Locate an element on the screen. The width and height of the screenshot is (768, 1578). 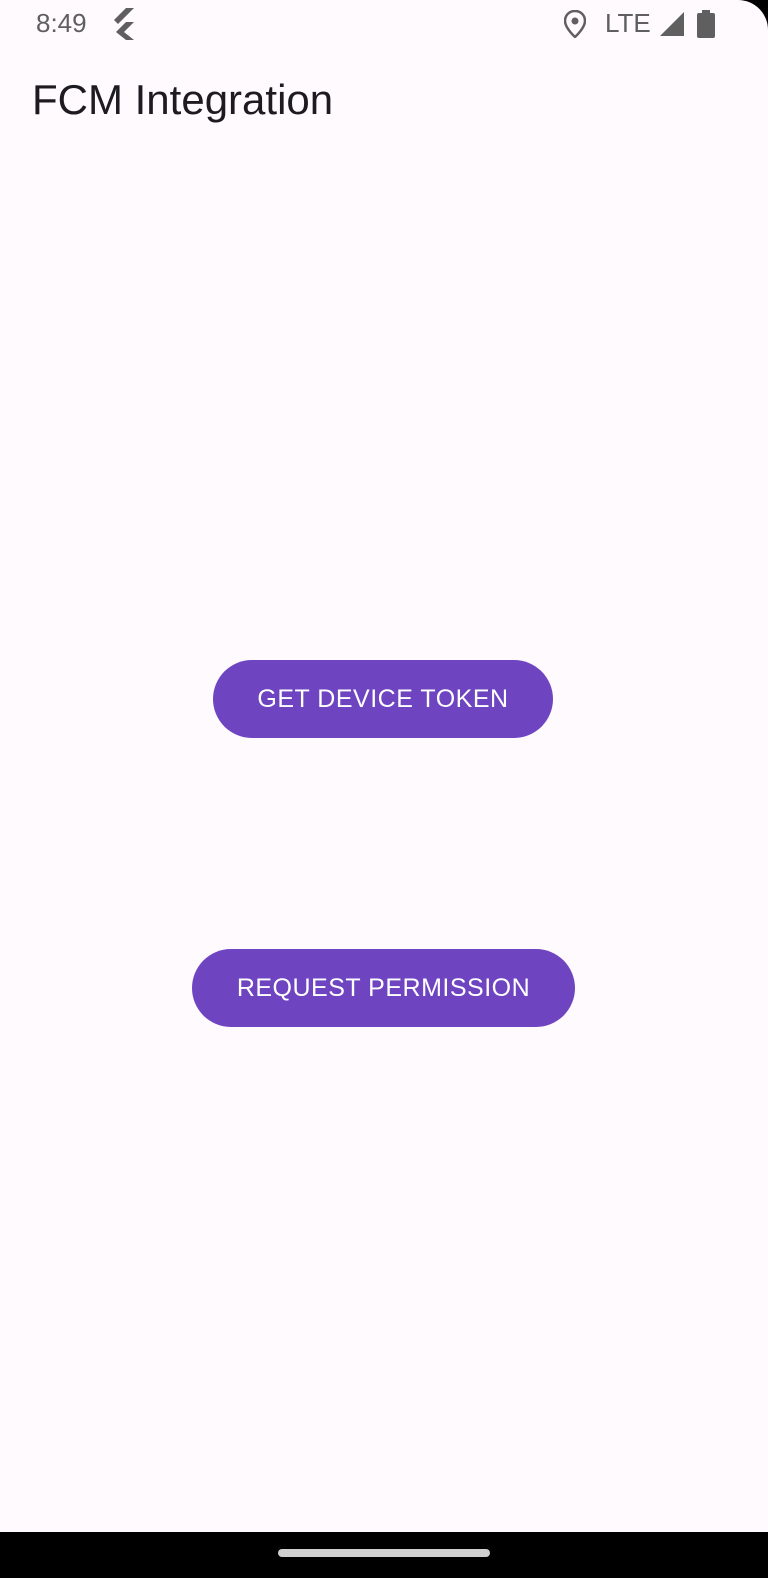
location-icon is located at coordinates (575, 24).